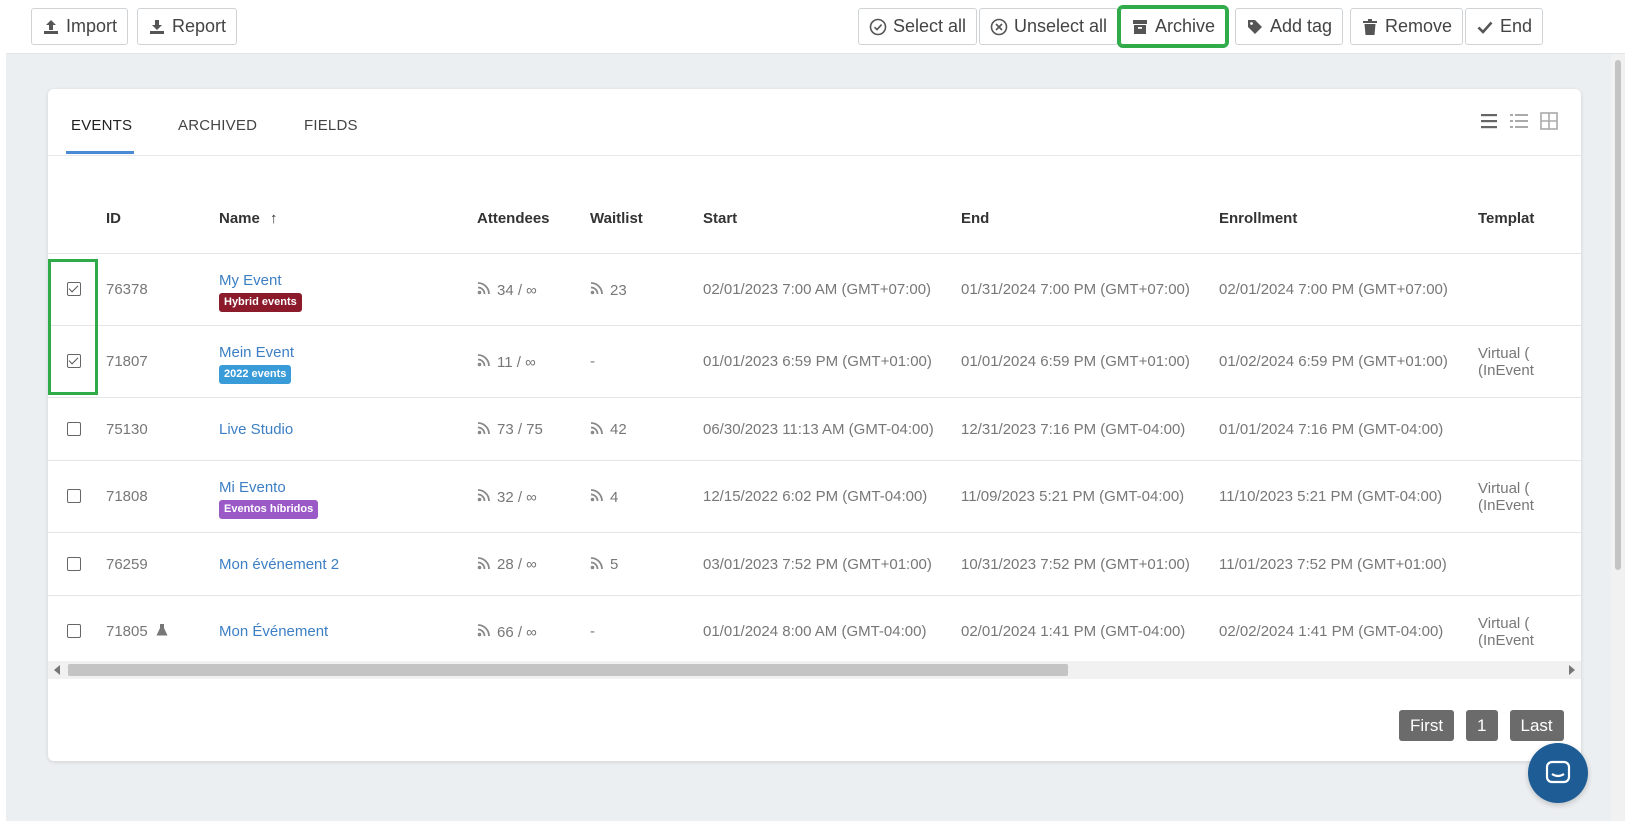 The height and width of the screenshot is (821, 1625). What do you see at coordinates (1572, 670) in the screenshot?
I see `scroll-right-icon` at bounding box center [1572, 670].